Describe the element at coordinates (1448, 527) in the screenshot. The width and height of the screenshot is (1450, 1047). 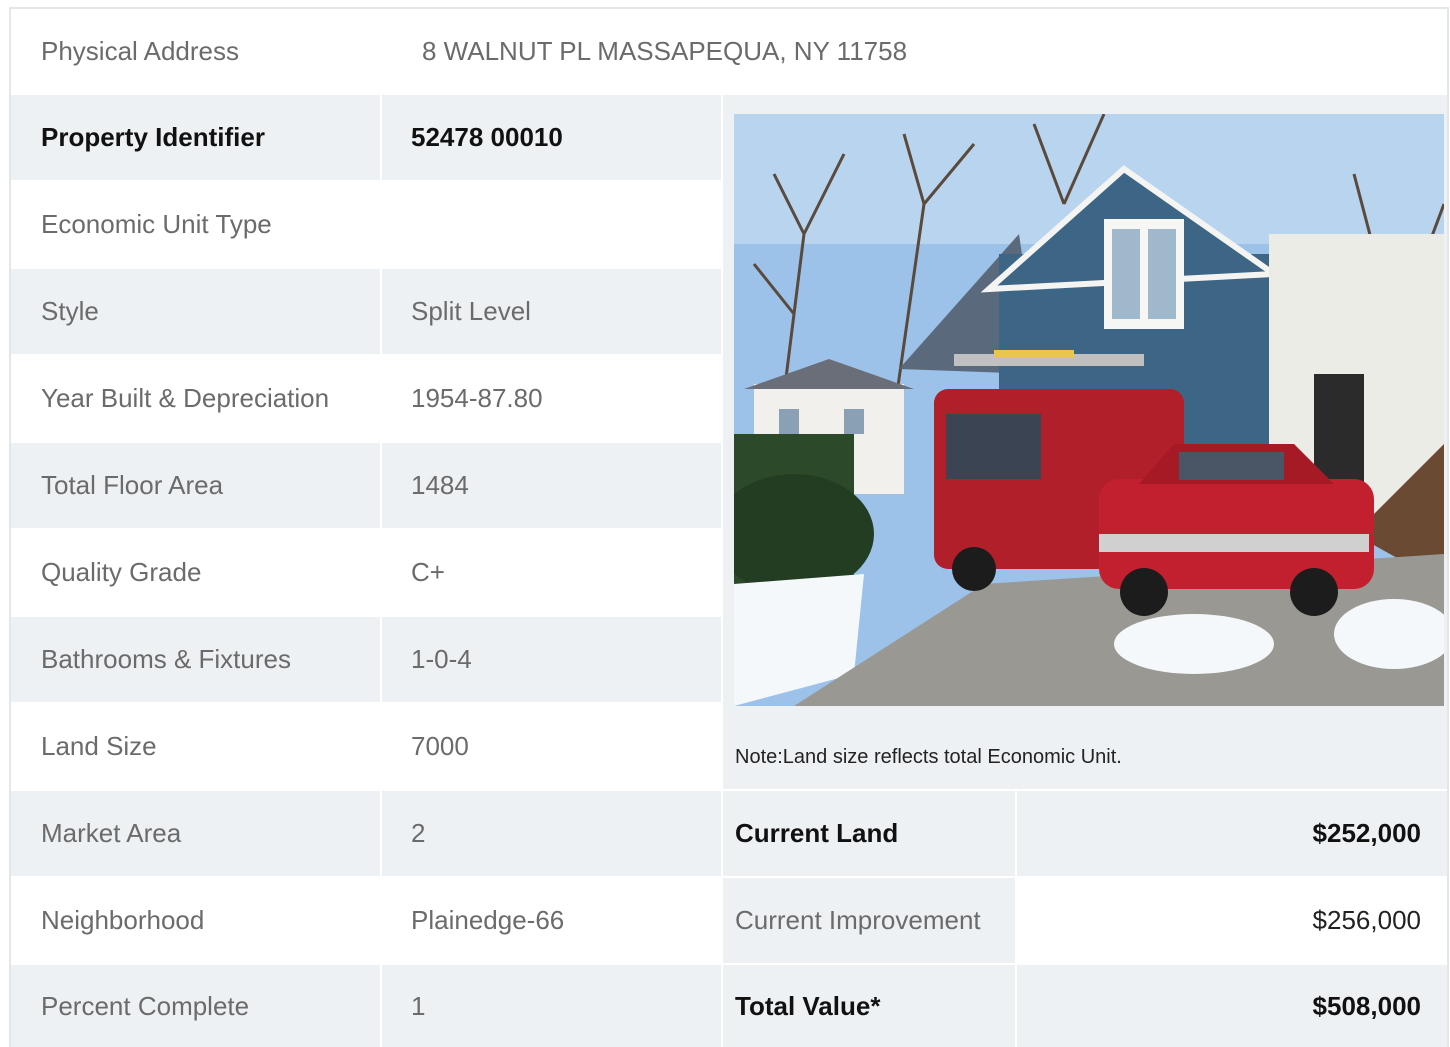
I see `right-border` at that location.